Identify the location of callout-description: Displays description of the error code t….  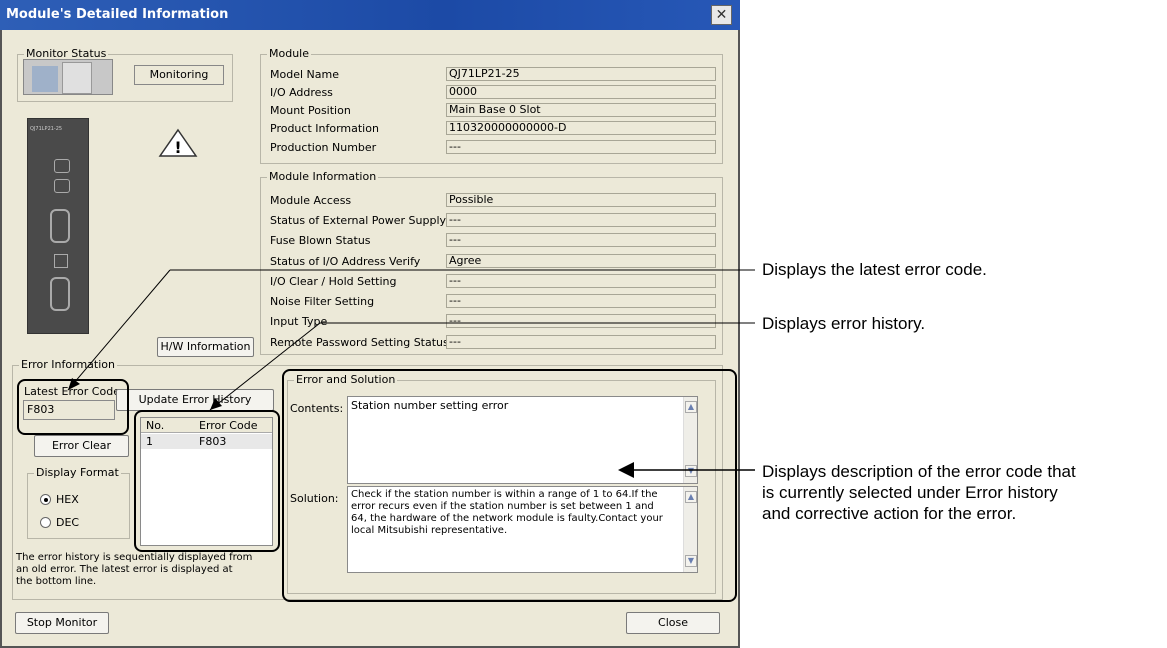
(919, 492).